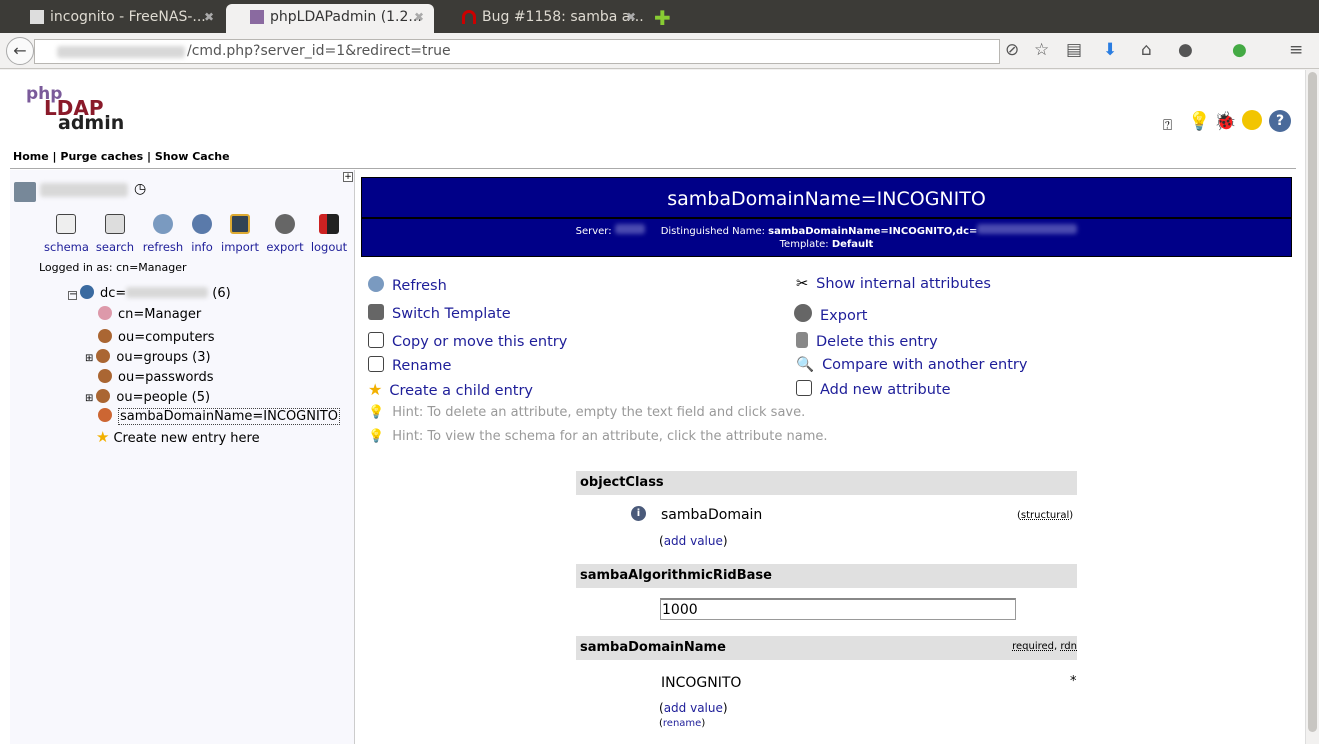 This screenshot has height=744, width=1319. Describe the element at coordinates (419, 286) in the screenshot. I see `action-label: Refresh` at that location.